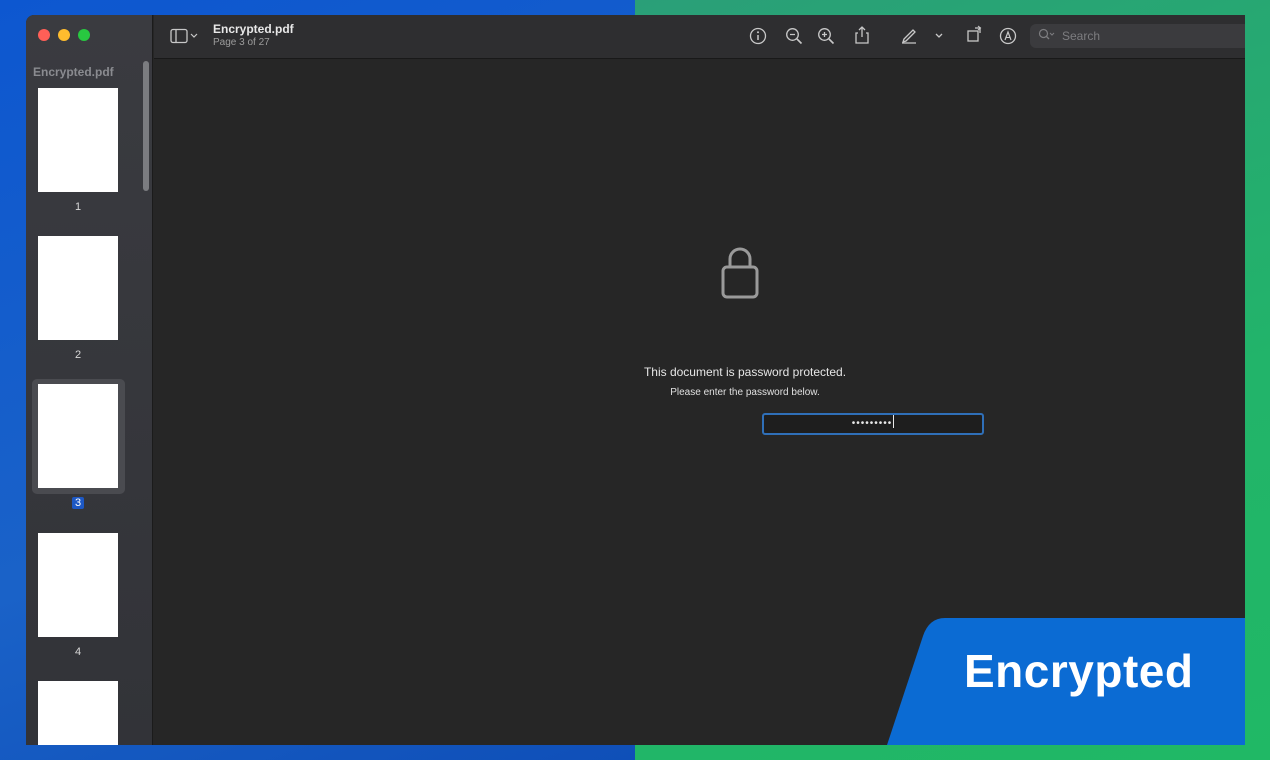 This screenshot has height=760, width=1270. What do you see at coordinates (241, 42) in the screenshot?
I see `page-indicator: Page 3 of 27` at bounding box center [241, 42].